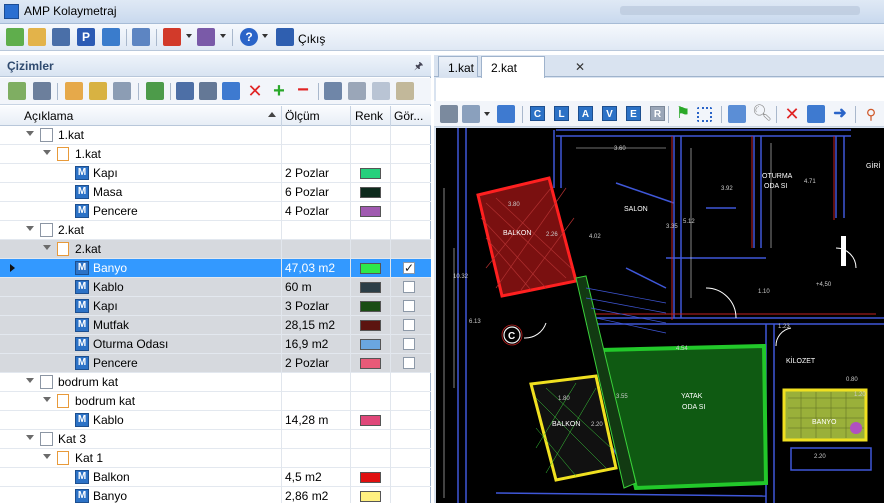 This screenshot has height=503, width=884. Describe the element at coordinates (311, 39) in the screenshot. I see `exit-button: Çıkış` at that location.